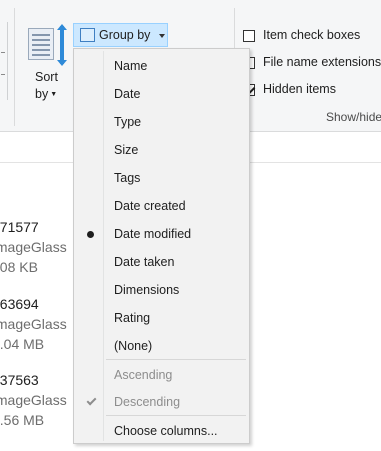  Describe the element at coordinates (46, 77) in the screenshot. I see `sort-label-line1: Sort` at that location.